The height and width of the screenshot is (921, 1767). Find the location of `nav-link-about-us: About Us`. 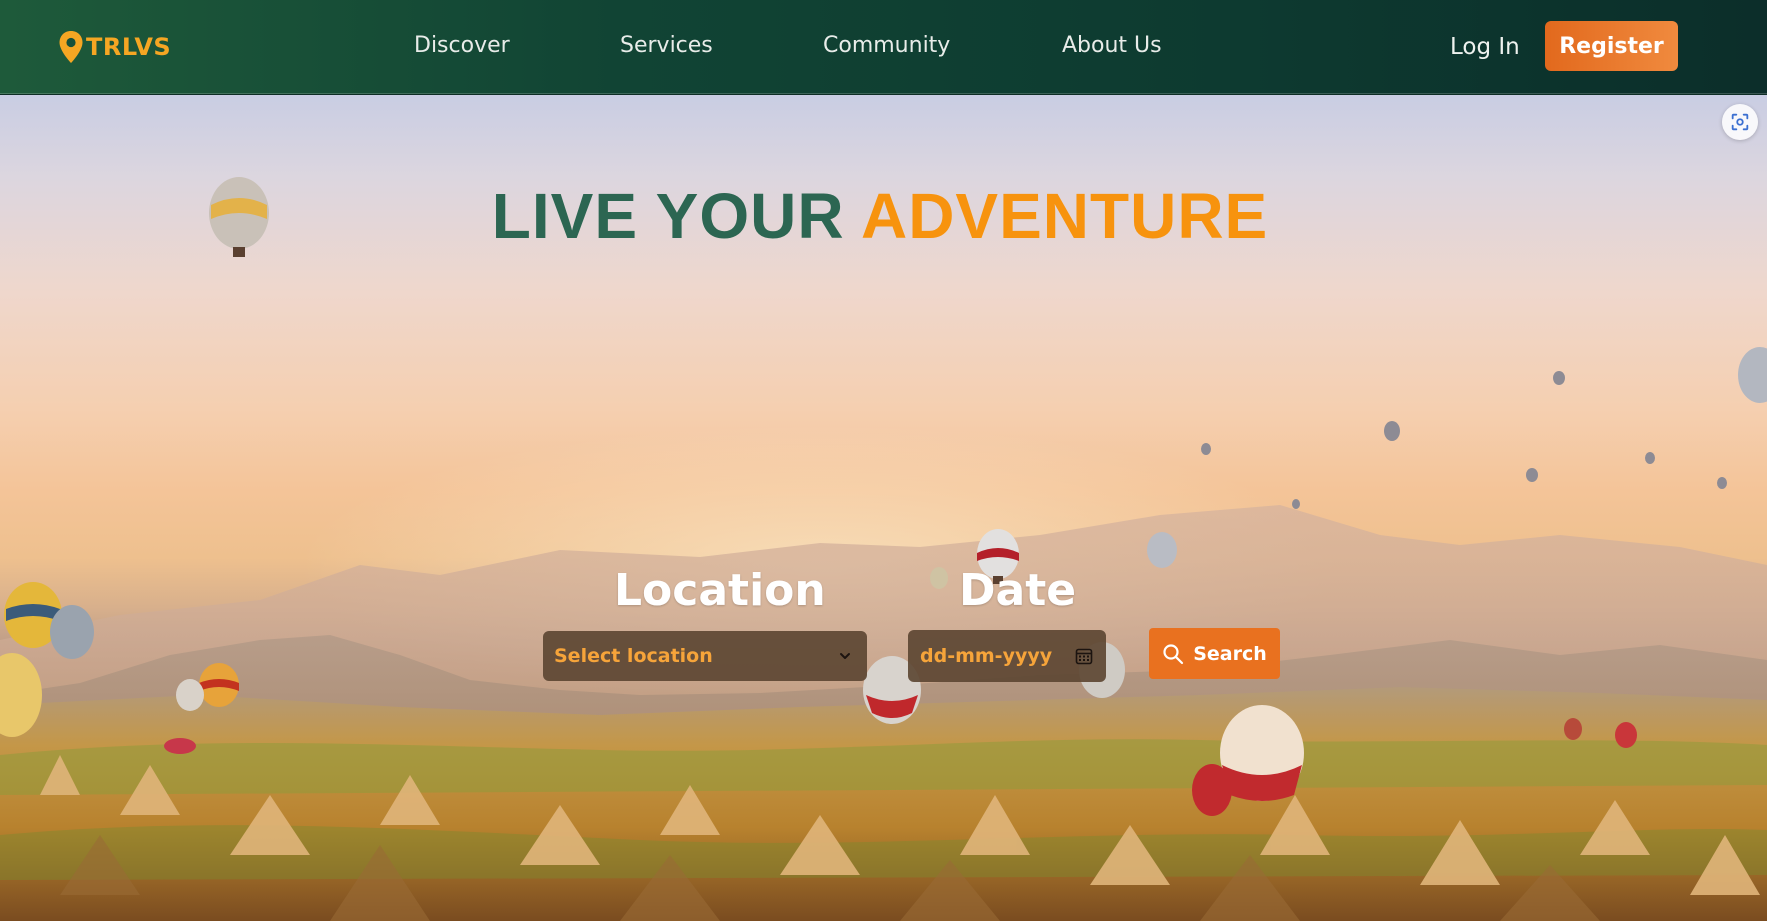

nav-link-about-us: About Us is located at coordinates (1112, 46).